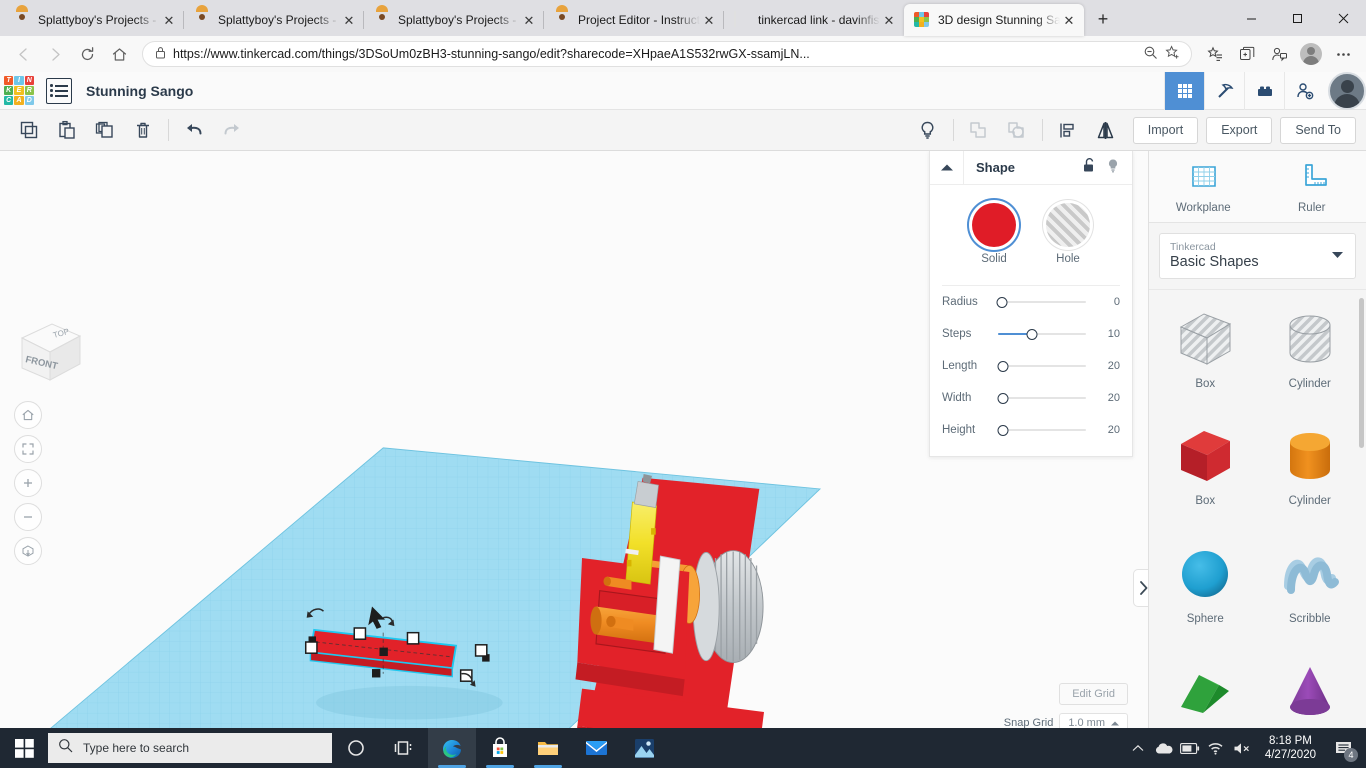  Describe the element at coordinates (1045, 430) in the screenshot. I see `height-slider` at that location.